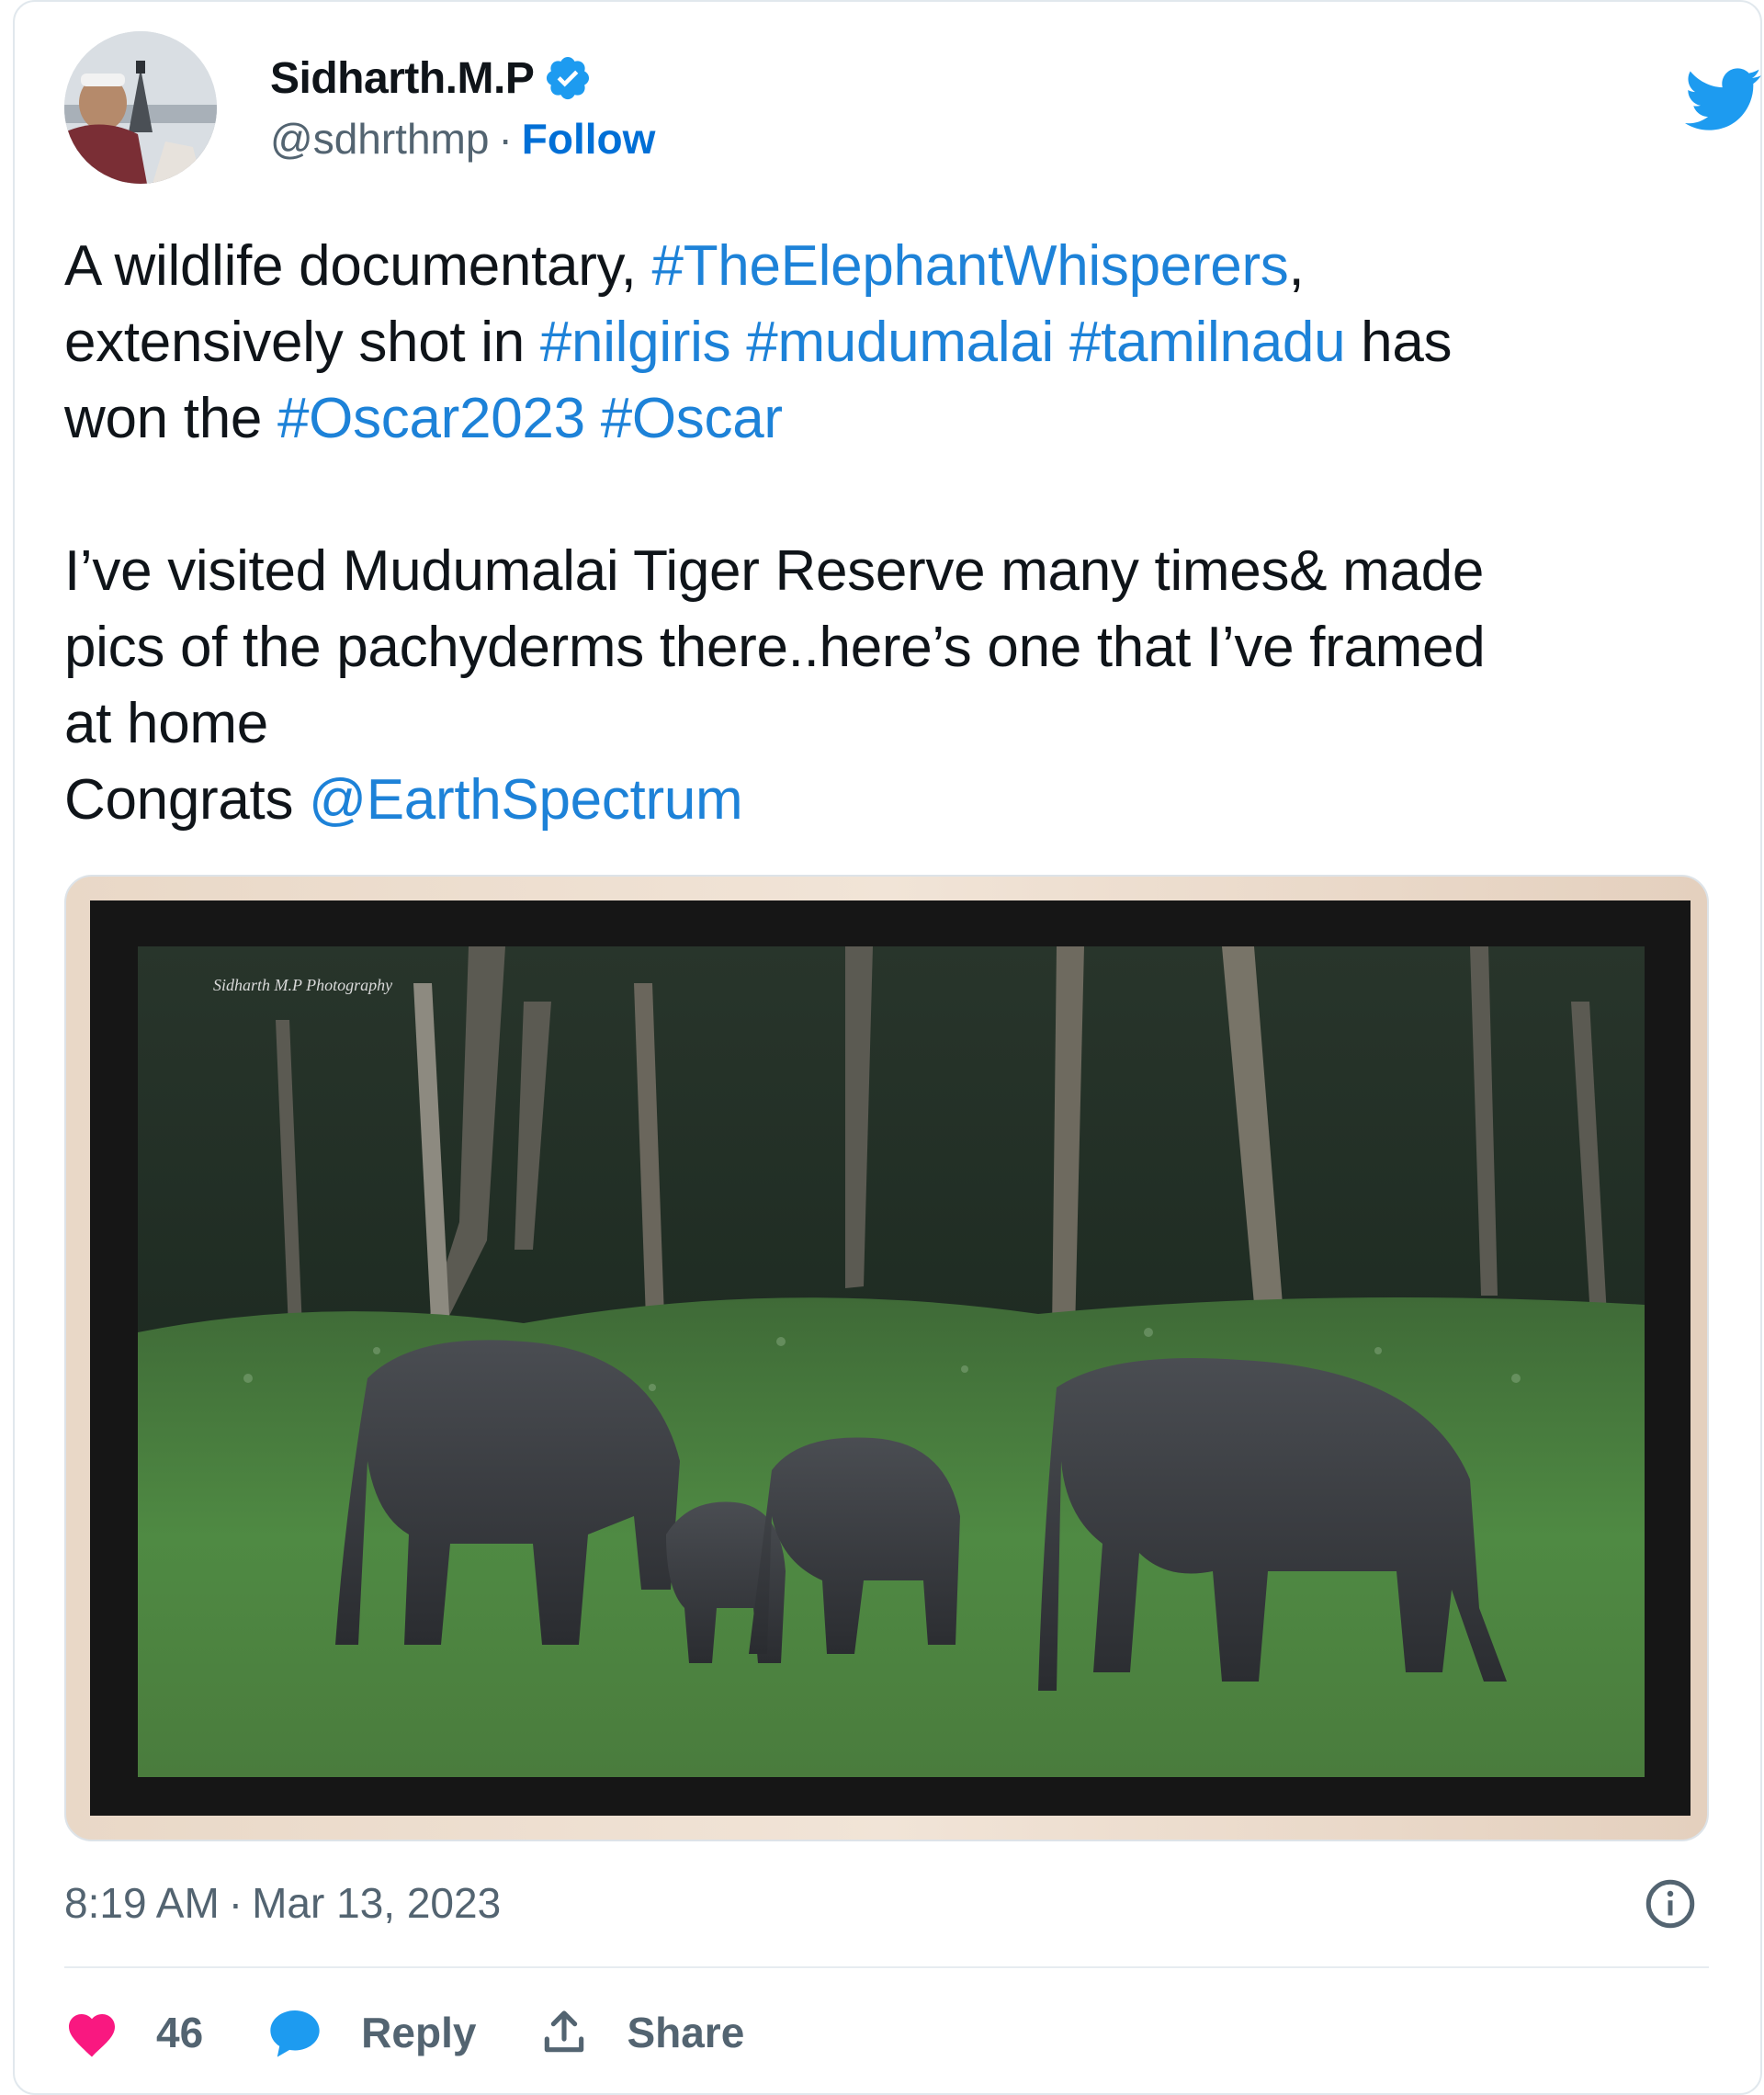 Image resolution: width=1764 pixels, height=2095 pixels. What do you see at coordinates (379, 139) in the screenshot?
I see `handle: @sdhrthmp` at bounding box center [379, 139].